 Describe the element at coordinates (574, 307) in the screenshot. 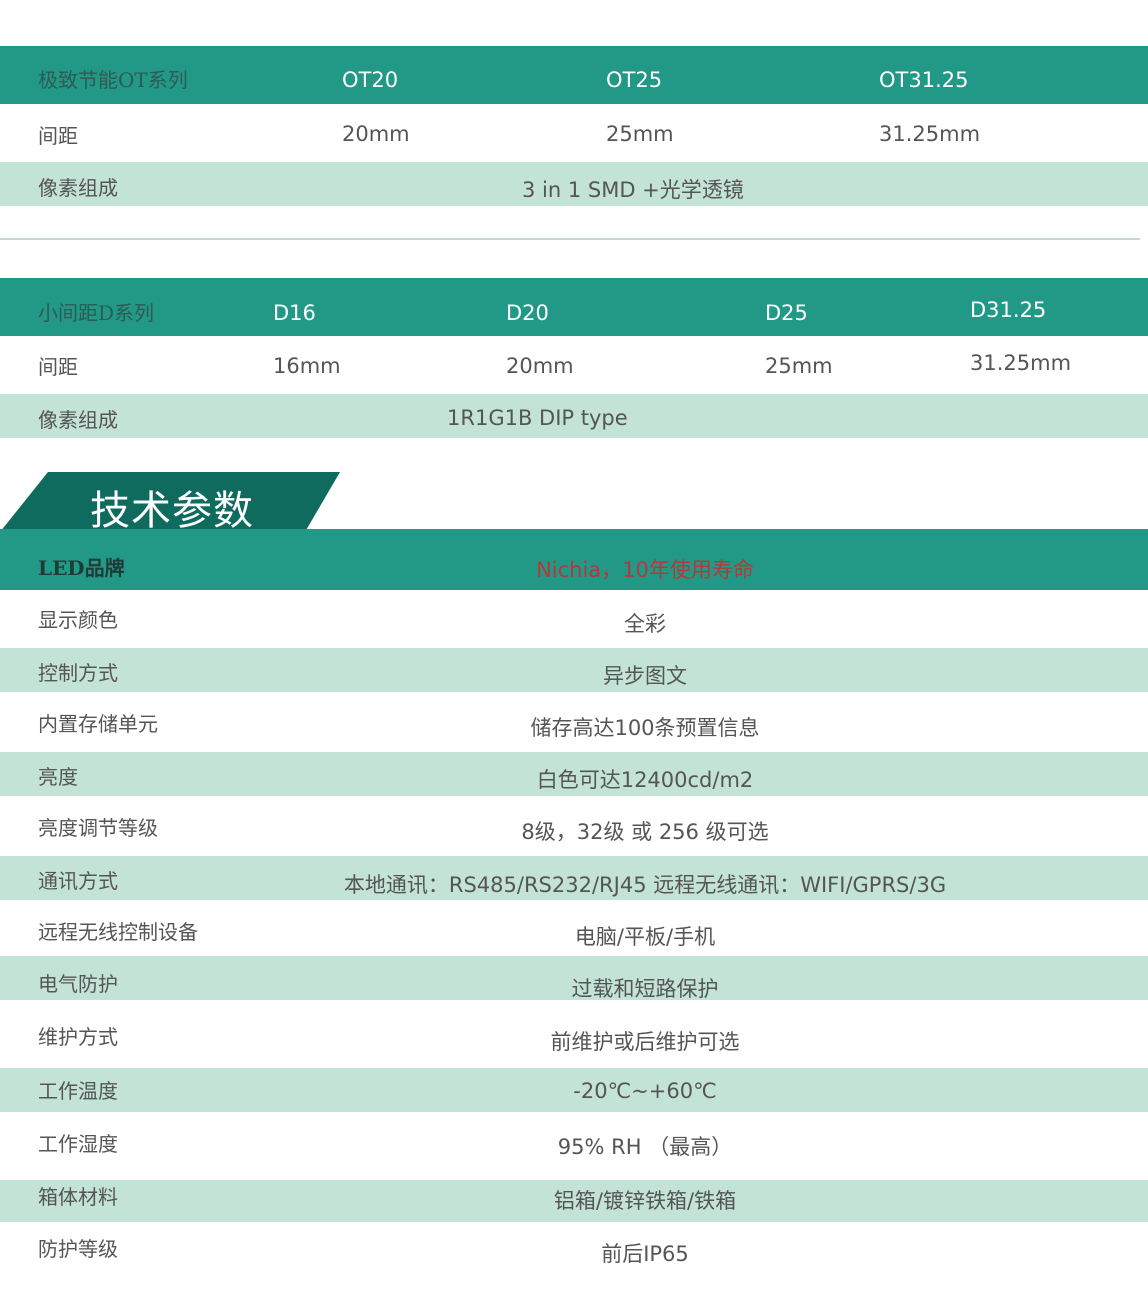

I see `d-table-header: 小间距D系列 D16 D20 D25 D31.25` at that location.